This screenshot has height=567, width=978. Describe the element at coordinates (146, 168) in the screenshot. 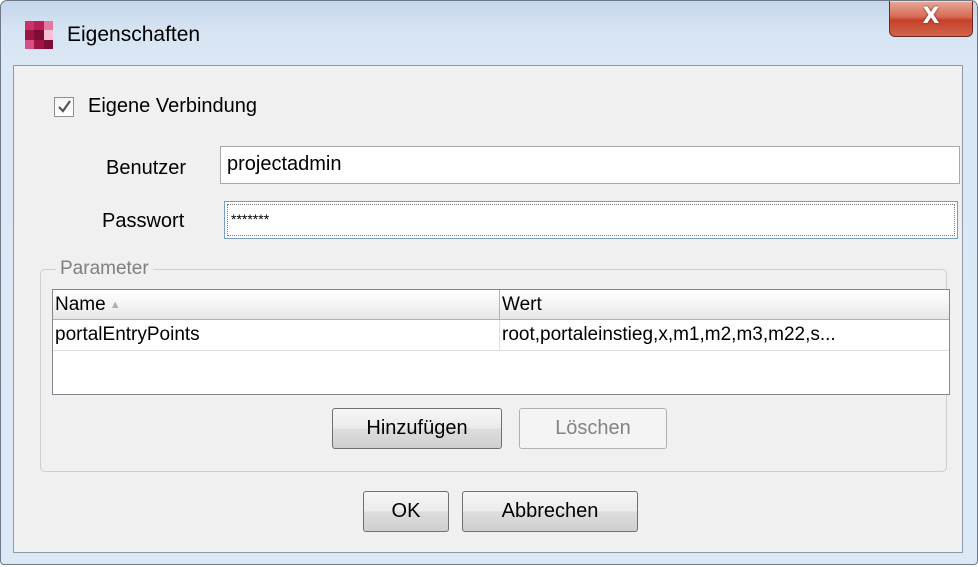

I see `user-label: Benutzer` at that location.